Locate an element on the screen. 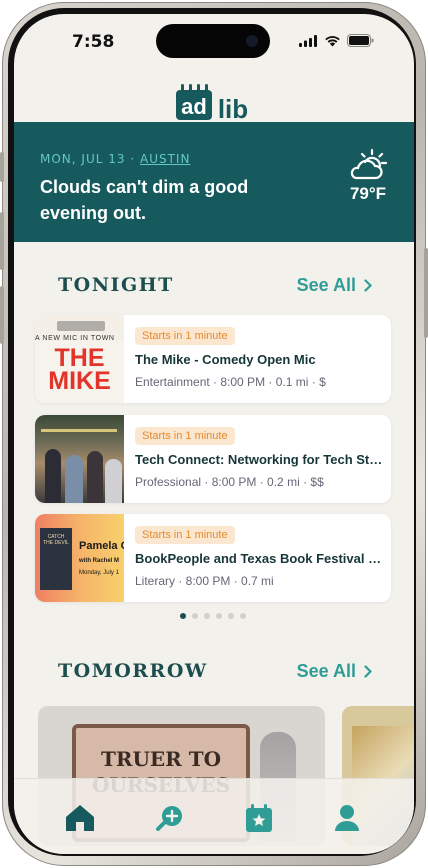  search-plus-icon is located at coordinates (169, 818).